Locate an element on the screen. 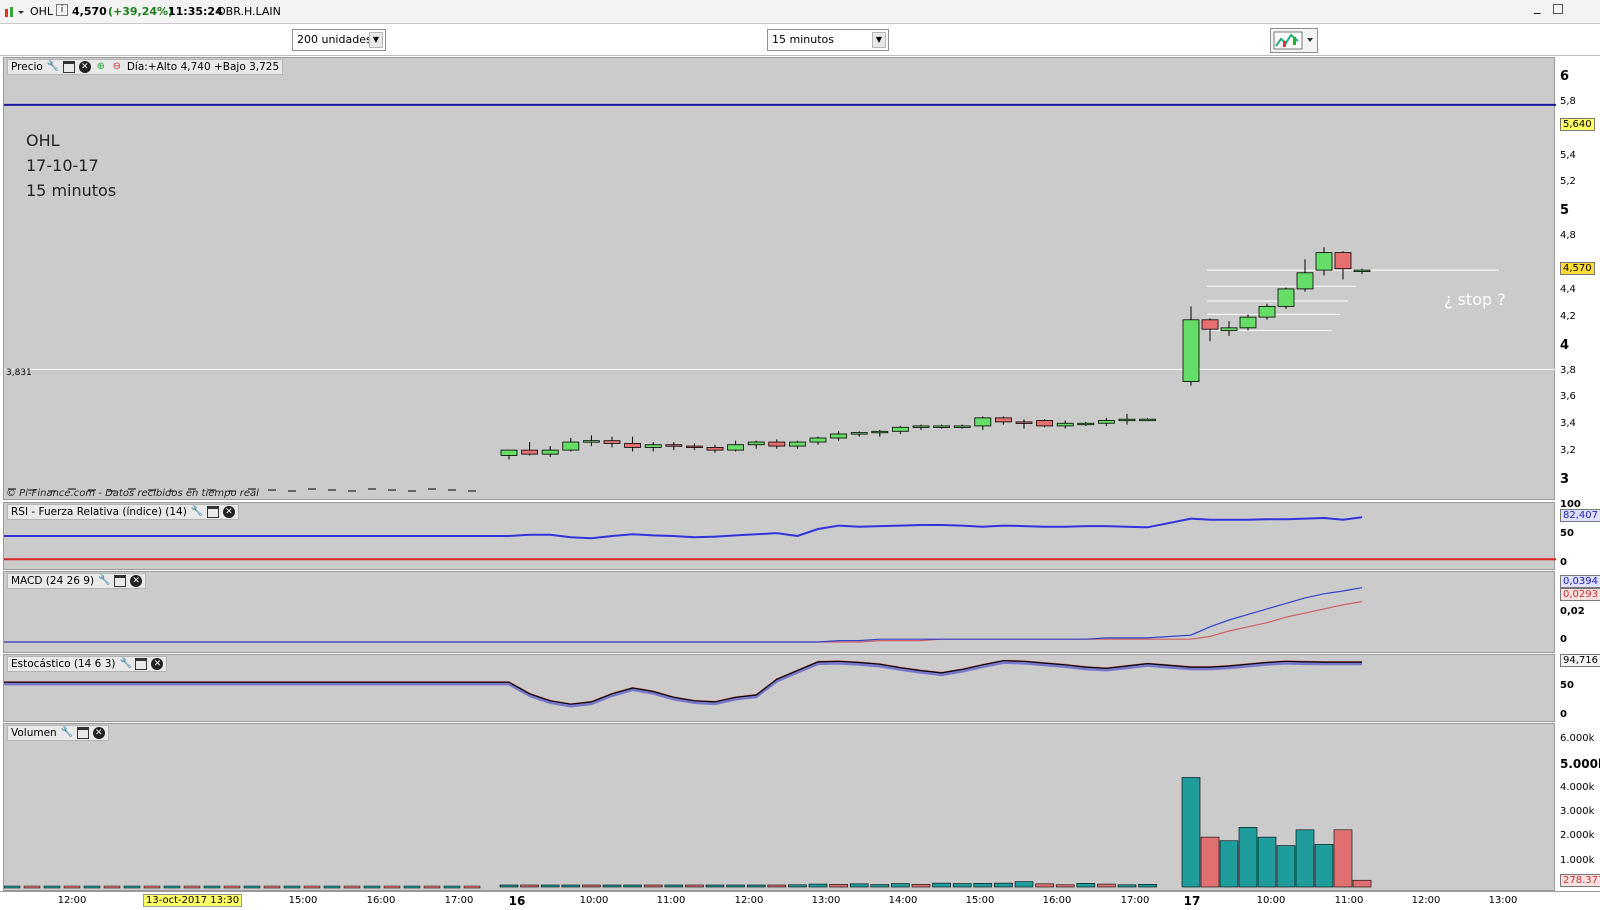  stochastic-tick-label: 0 is located at coordinates (1563, 714).